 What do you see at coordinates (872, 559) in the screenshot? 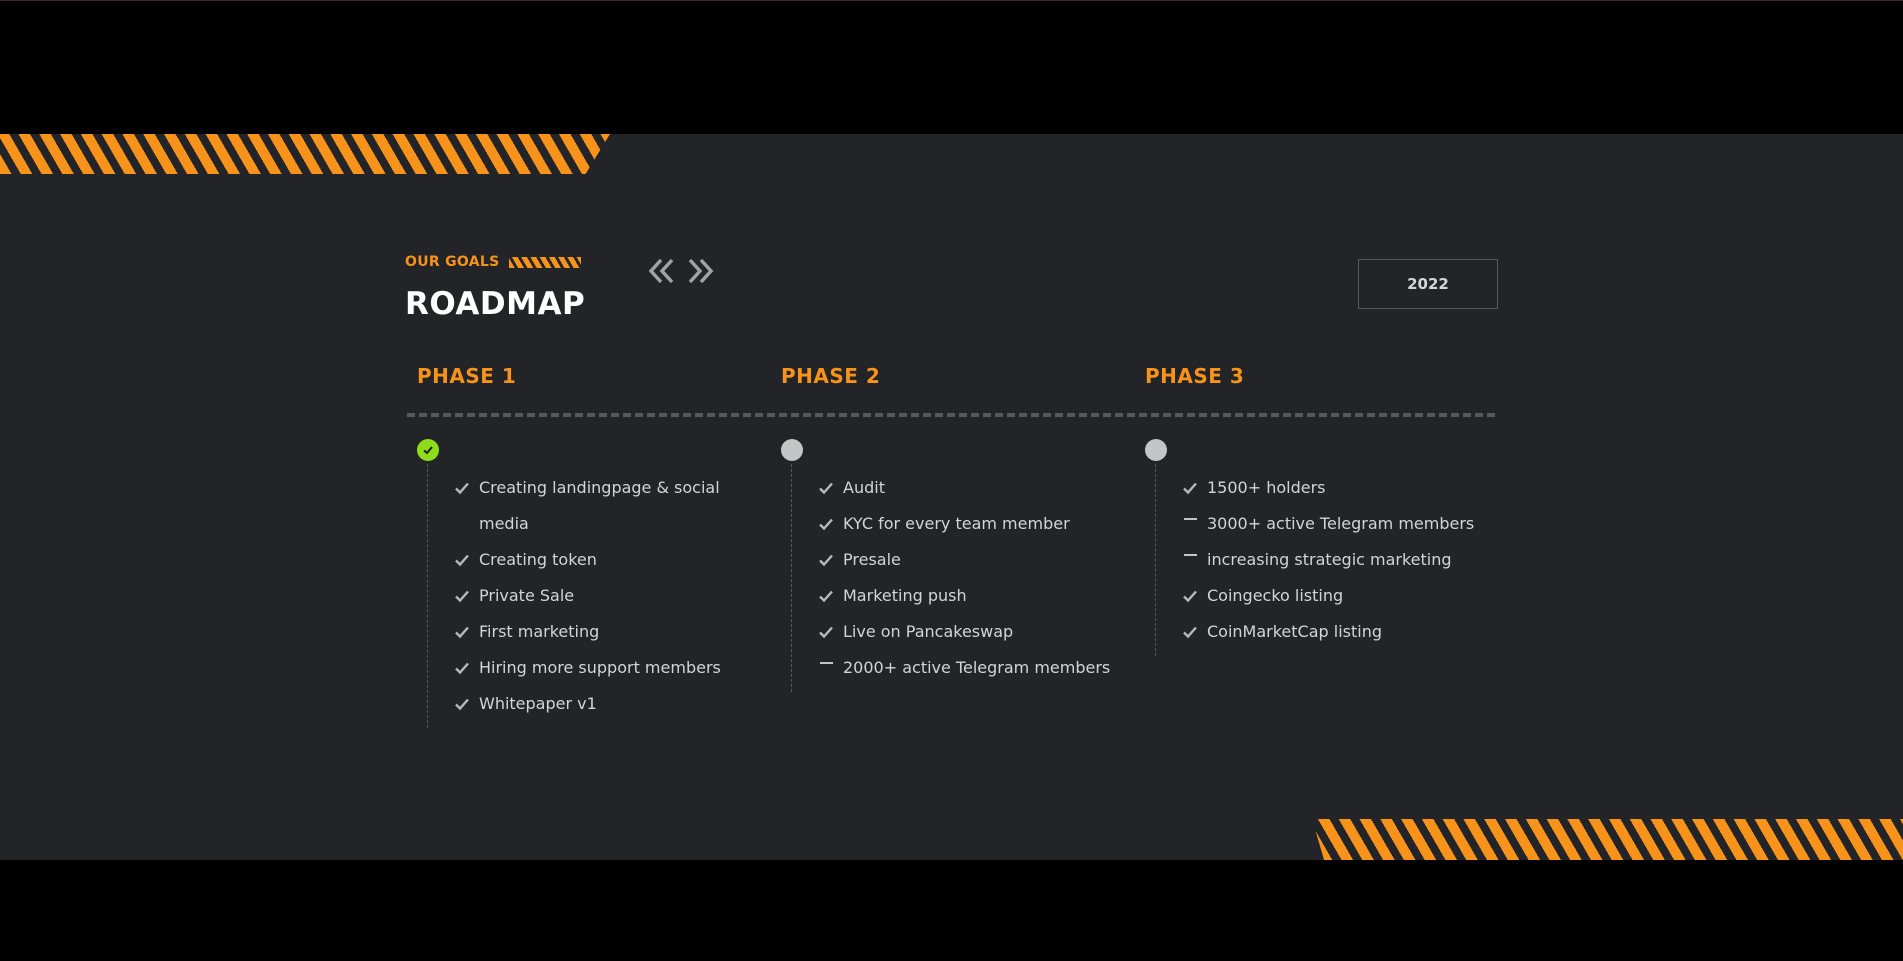
I see `list-item-label: Presale` at bounding box center [872, 559].